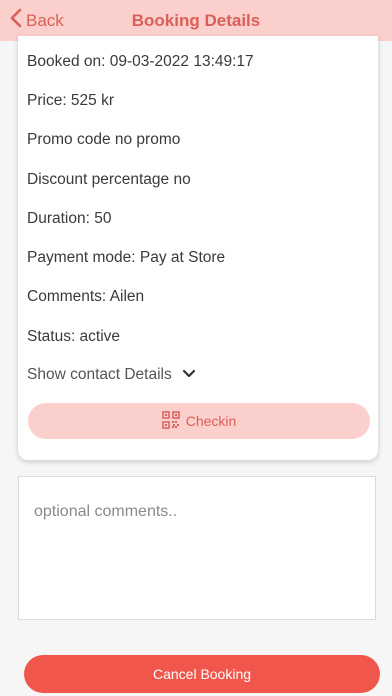 This screenshot has height=696, width=392. Describe the element at coordinates (74, 336) in the screenshot. I see `status-text: Status: active` at that location.